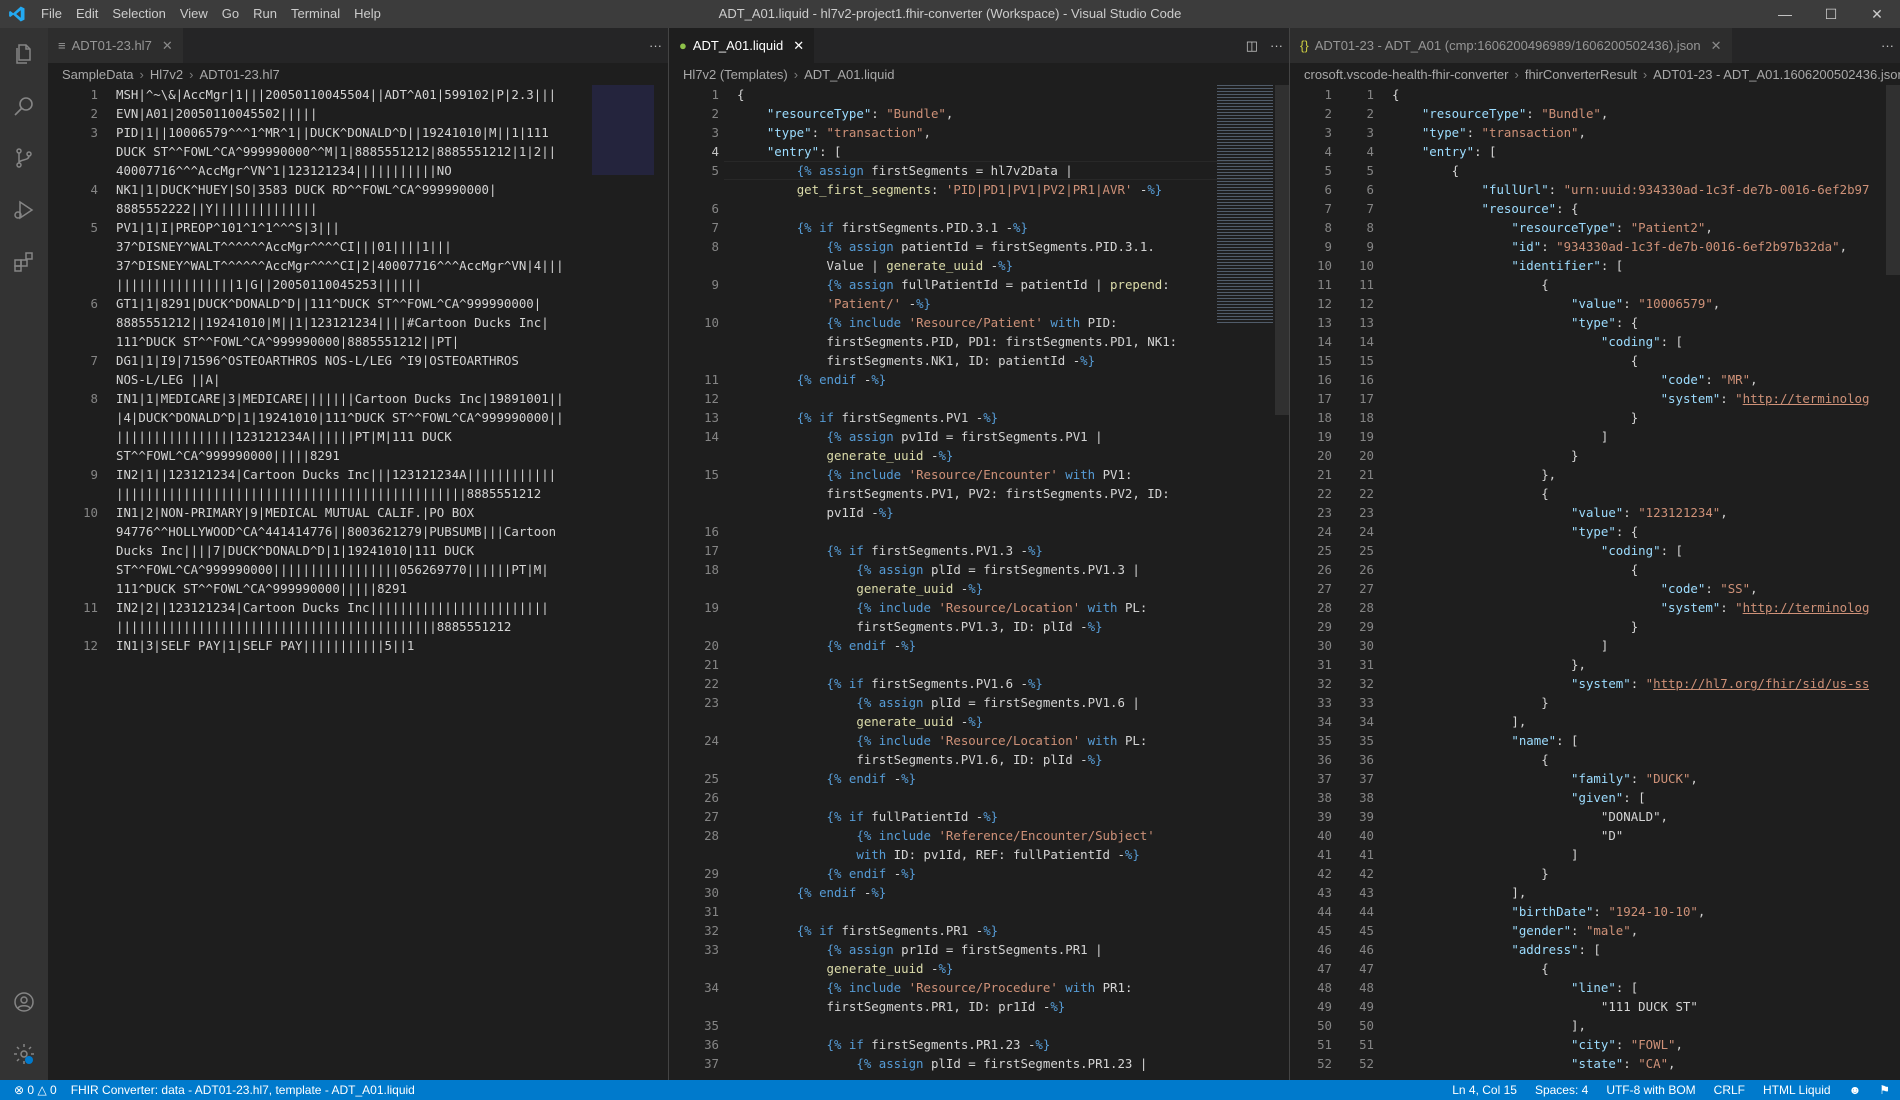  Describe the element at coordinates (1324, 417) in the screenshot. I see `line-number-original: 18` at that location.